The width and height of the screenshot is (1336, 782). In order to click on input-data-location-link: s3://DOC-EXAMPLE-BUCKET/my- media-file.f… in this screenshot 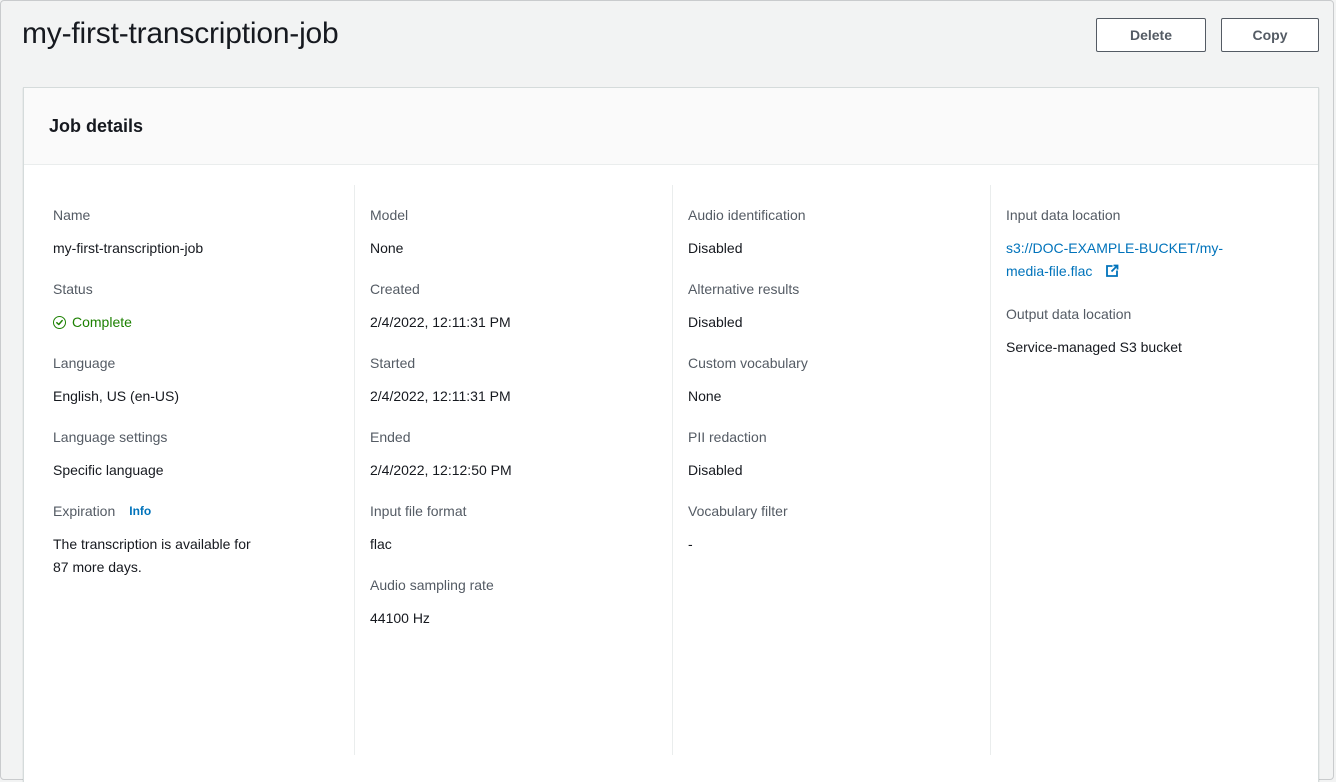, I will do `click(1114, 259)`.